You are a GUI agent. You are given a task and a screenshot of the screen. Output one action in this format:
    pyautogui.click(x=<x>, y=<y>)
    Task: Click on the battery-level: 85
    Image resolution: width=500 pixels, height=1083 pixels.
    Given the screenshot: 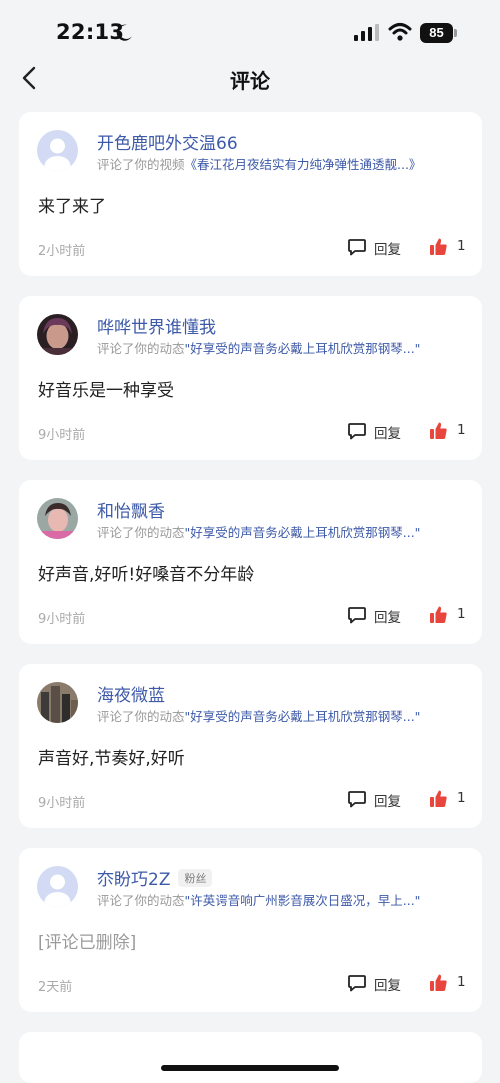 What is the action you would take?
    pyautogui.click(x=436, y=32)
    